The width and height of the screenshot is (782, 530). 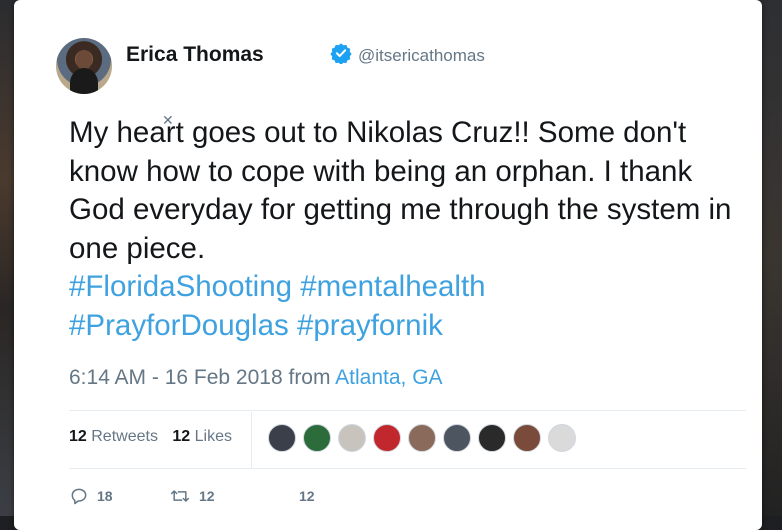 What do you see at coordinates (195, 55) in the screenshot?
I see `author-name: Erica Thomas` at bounding box center [195, 55].